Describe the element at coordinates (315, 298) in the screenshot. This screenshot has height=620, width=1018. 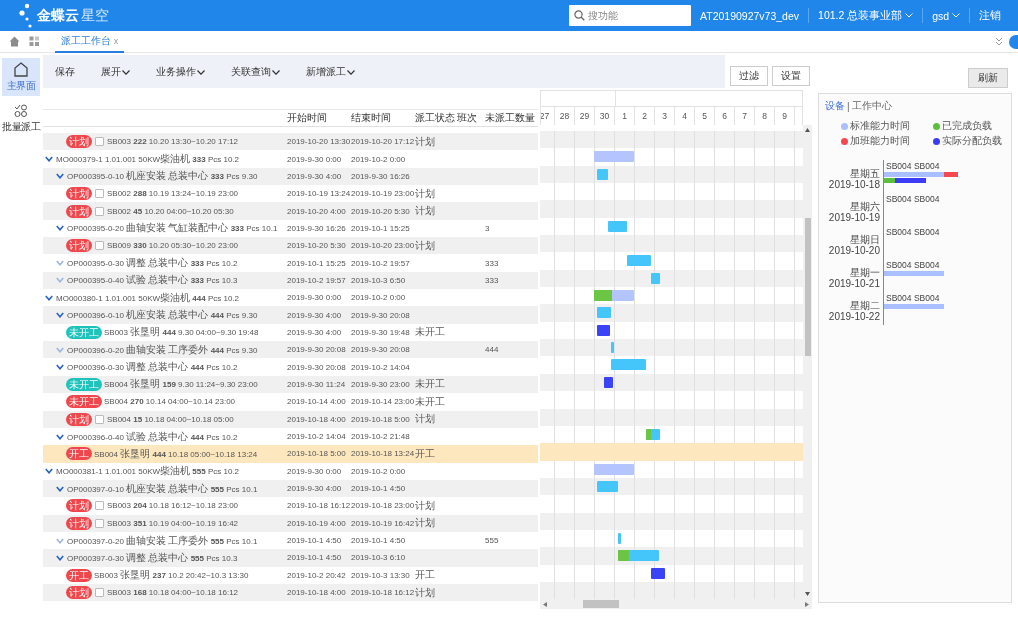
I see `table-cell-text: 2019-9-30 0:00` at that location.